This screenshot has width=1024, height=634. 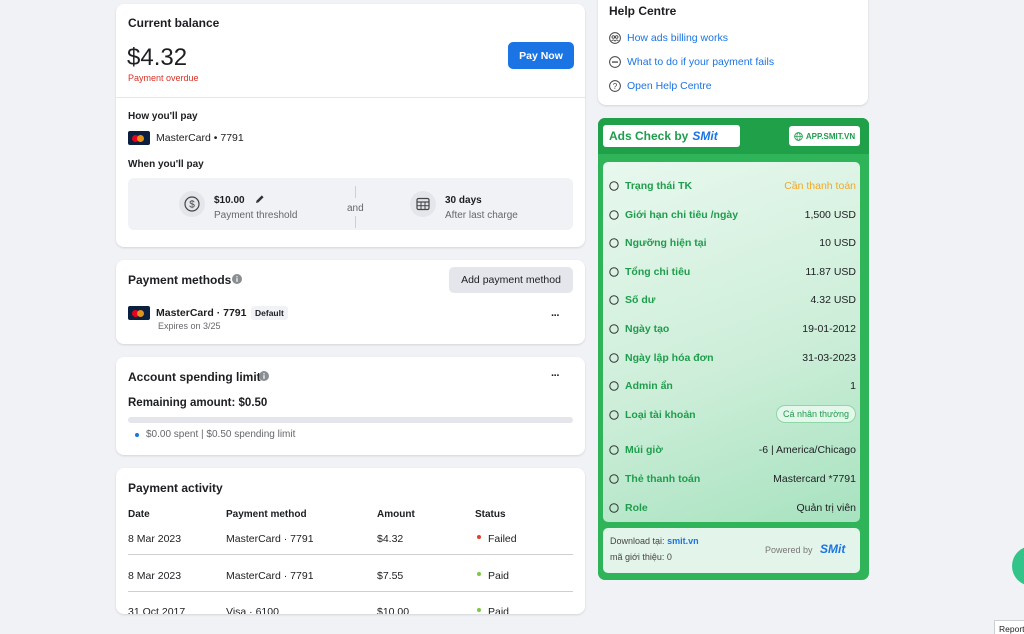 What do you see at coordinates (175, 488) in the screenshot?
I see `payment-activity-title: Payment activity` at bounding box center [175, 488].